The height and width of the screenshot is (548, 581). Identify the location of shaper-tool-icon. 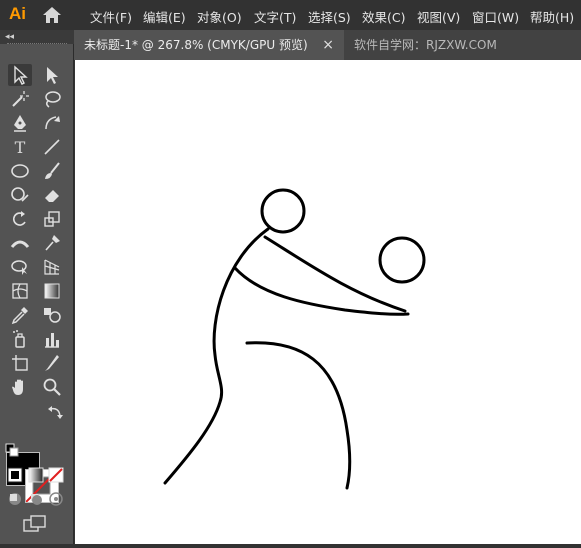
(20, 195).